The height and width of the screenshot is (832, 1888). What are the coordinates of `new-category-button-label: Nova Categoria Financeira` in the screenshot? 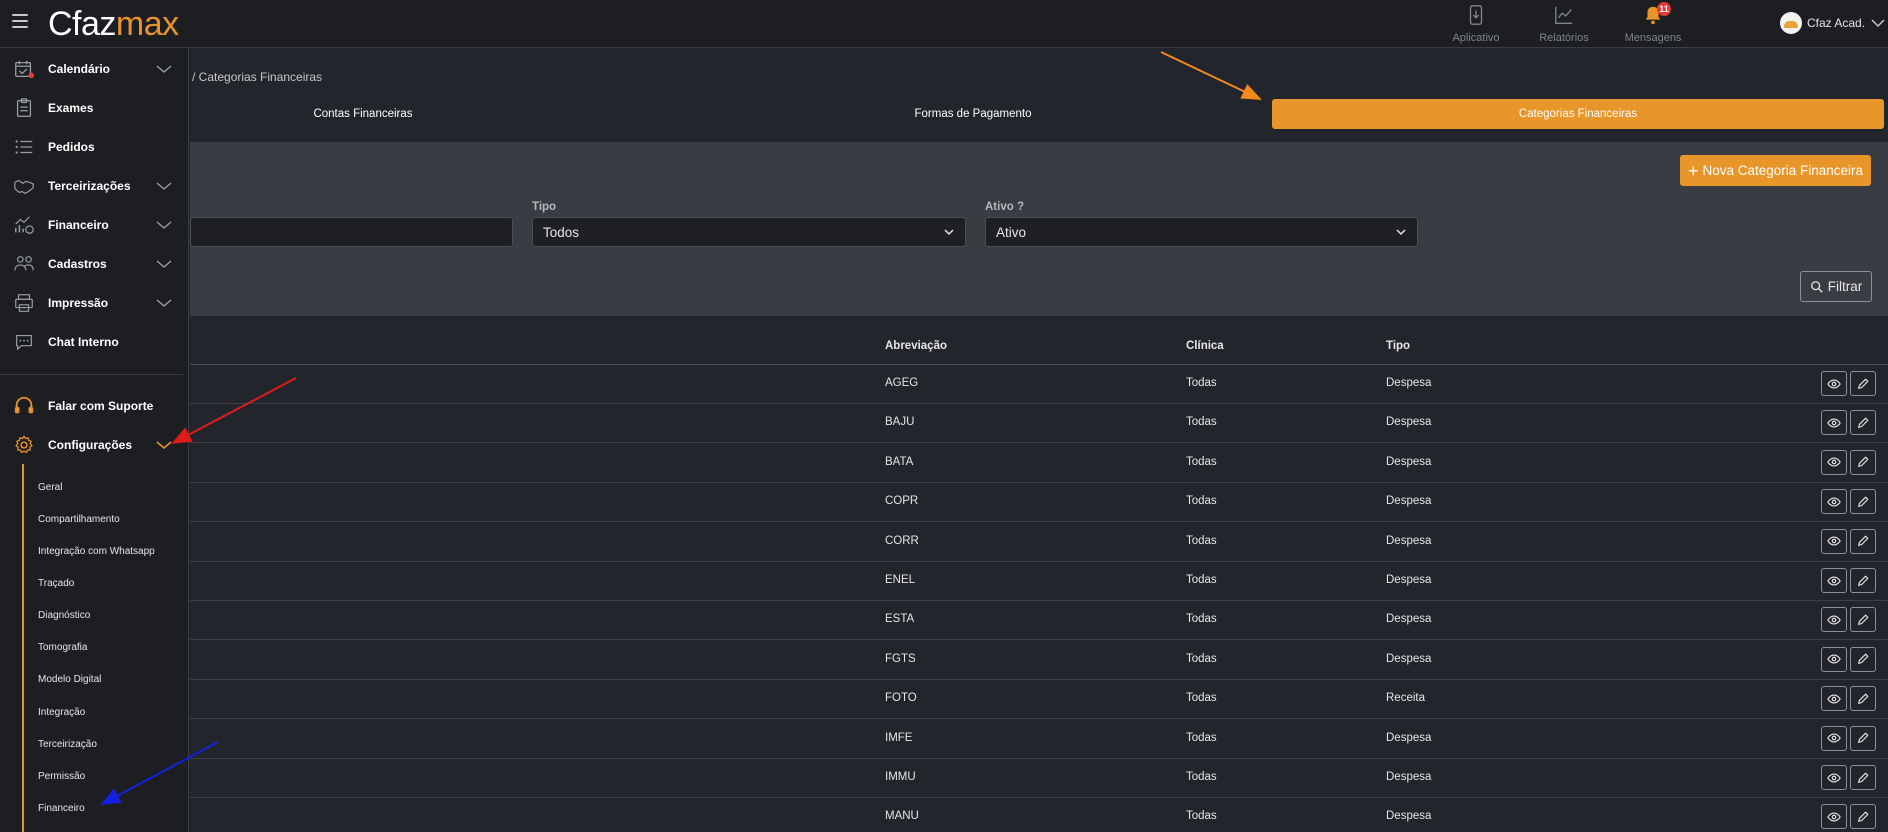 It's located at (1783, 170).